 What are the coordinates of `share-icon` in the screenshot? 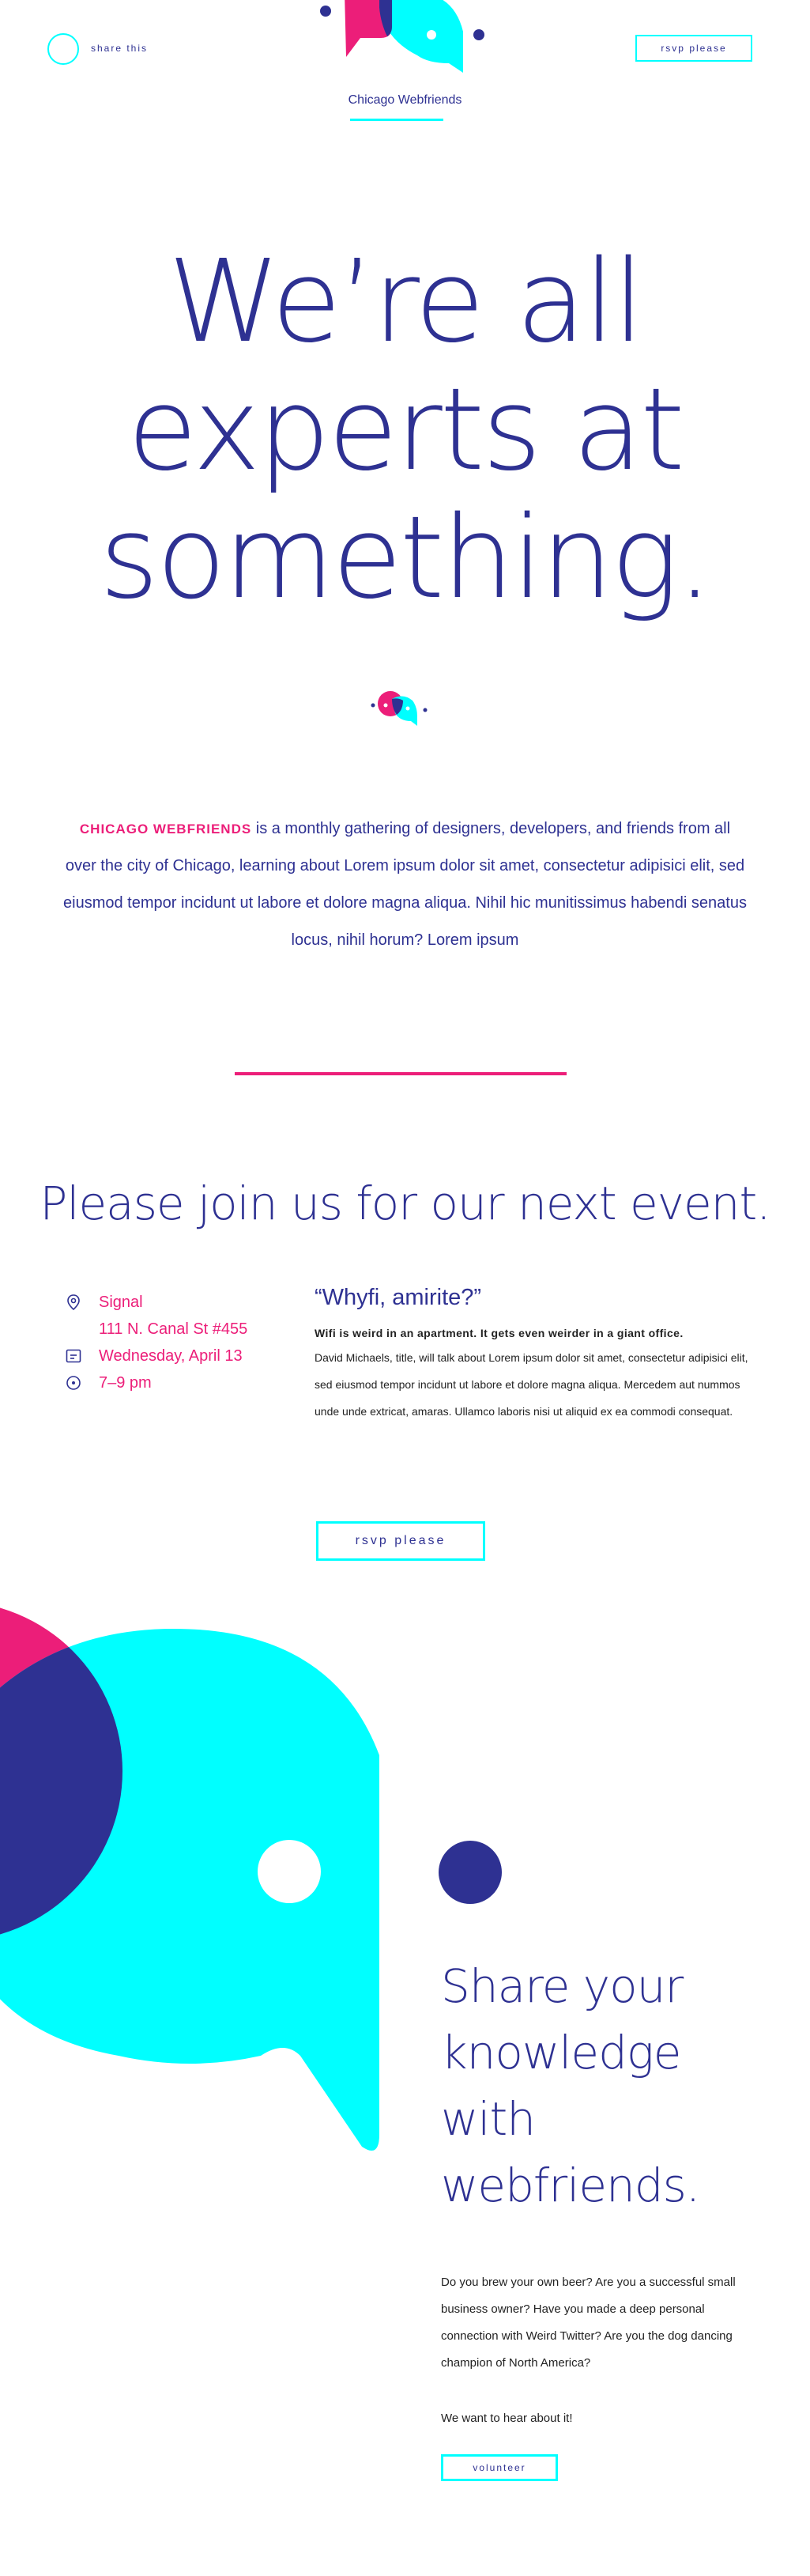 It's located at (63, 49).